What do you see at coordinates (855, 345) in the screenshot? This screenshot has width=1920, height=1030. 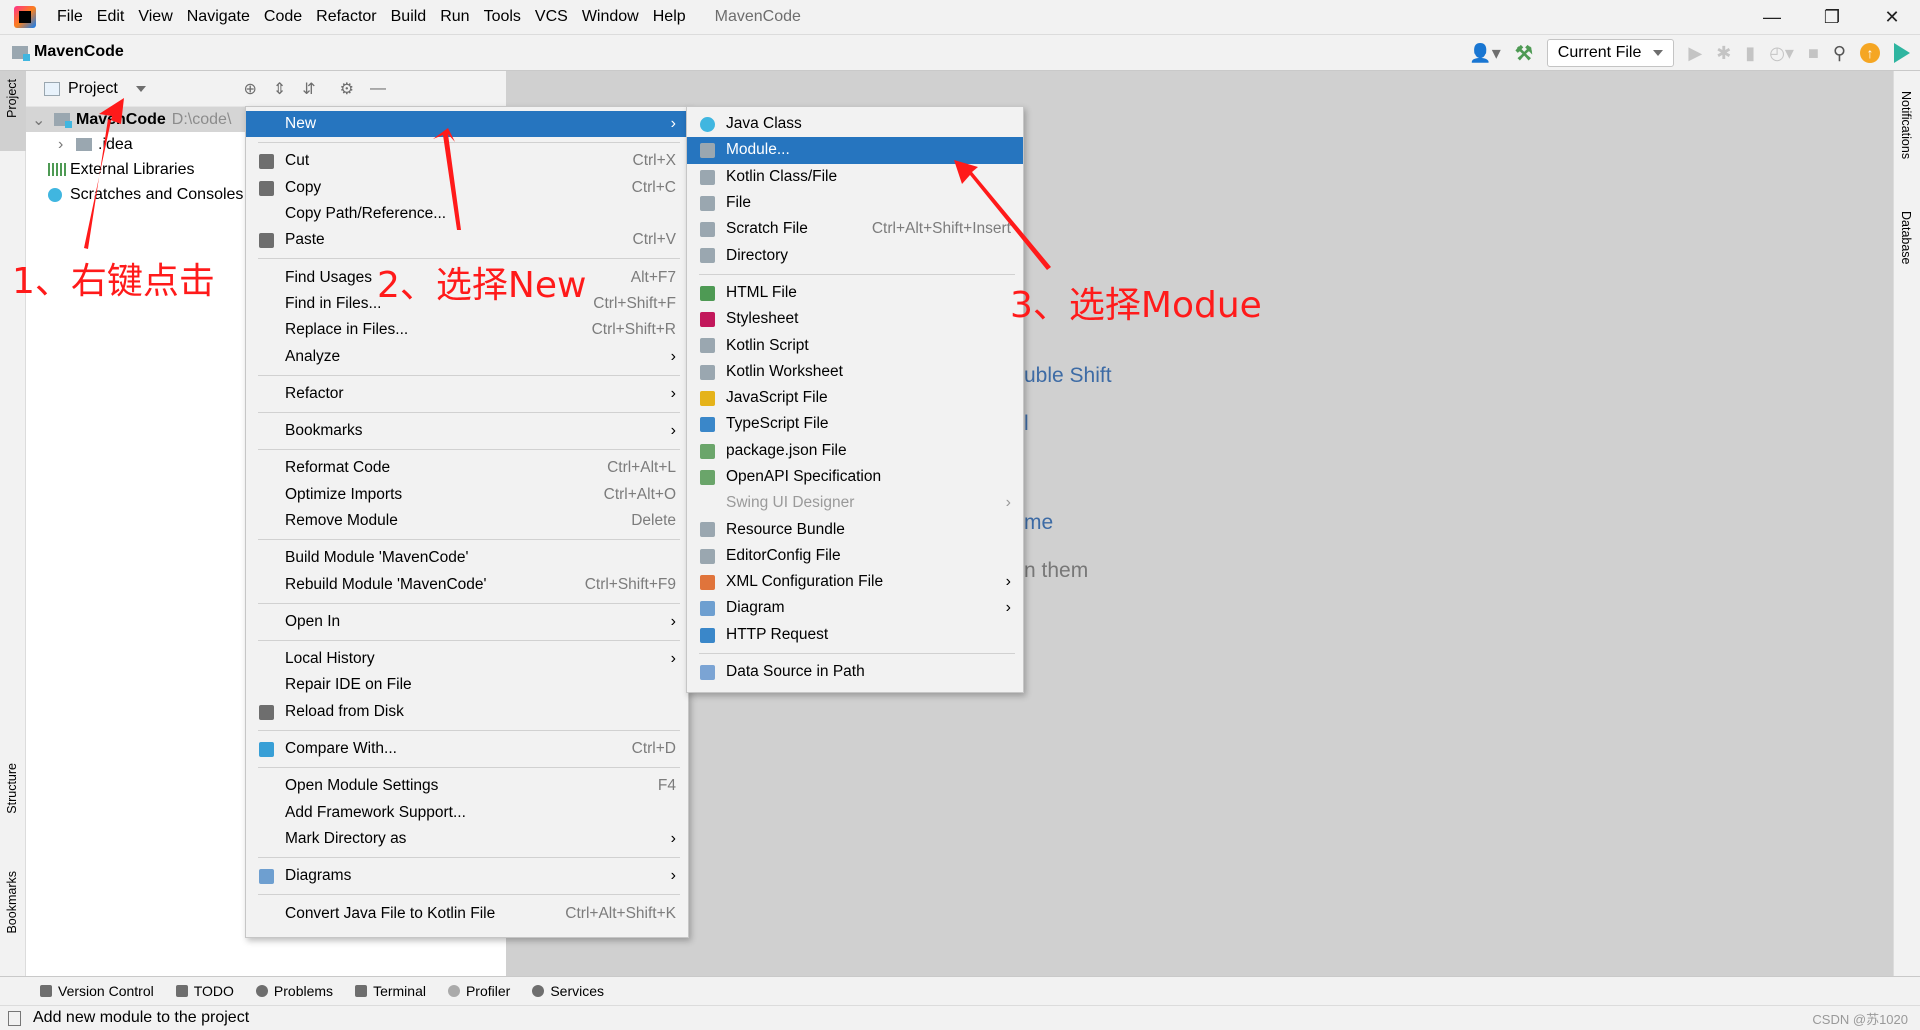 I see `new-submenu-item-kotlin-script: Kotlin Script` at bounding box center [855, 345].